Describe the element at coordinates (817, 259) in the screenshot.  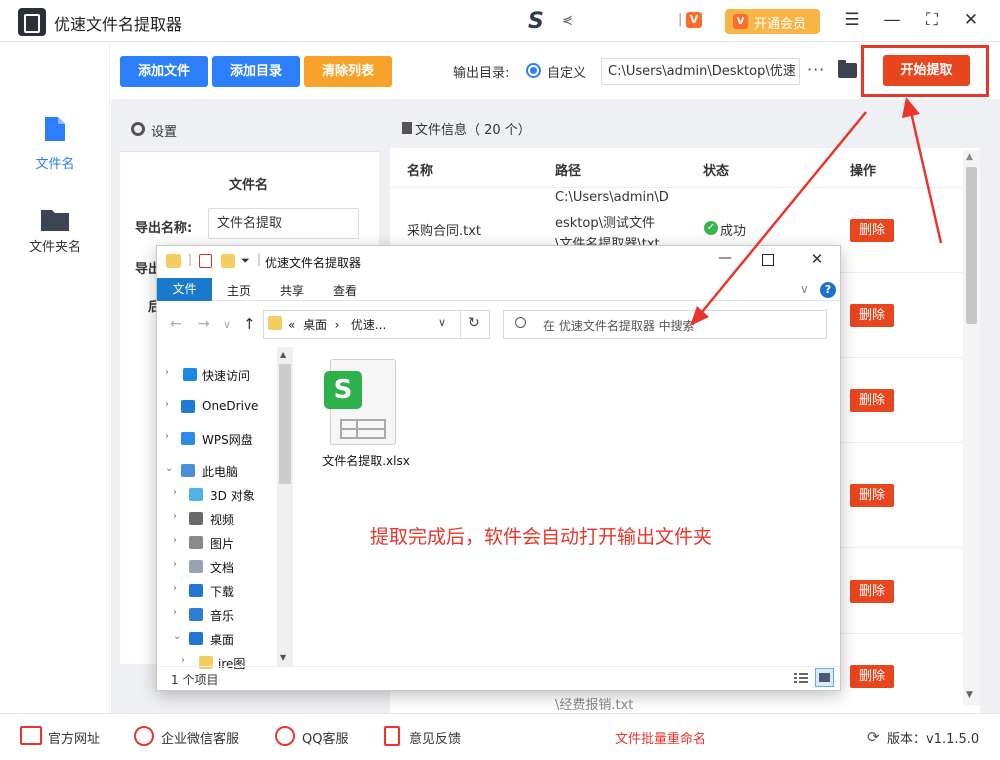
I see `explorer-close-button: ✕` at that location.